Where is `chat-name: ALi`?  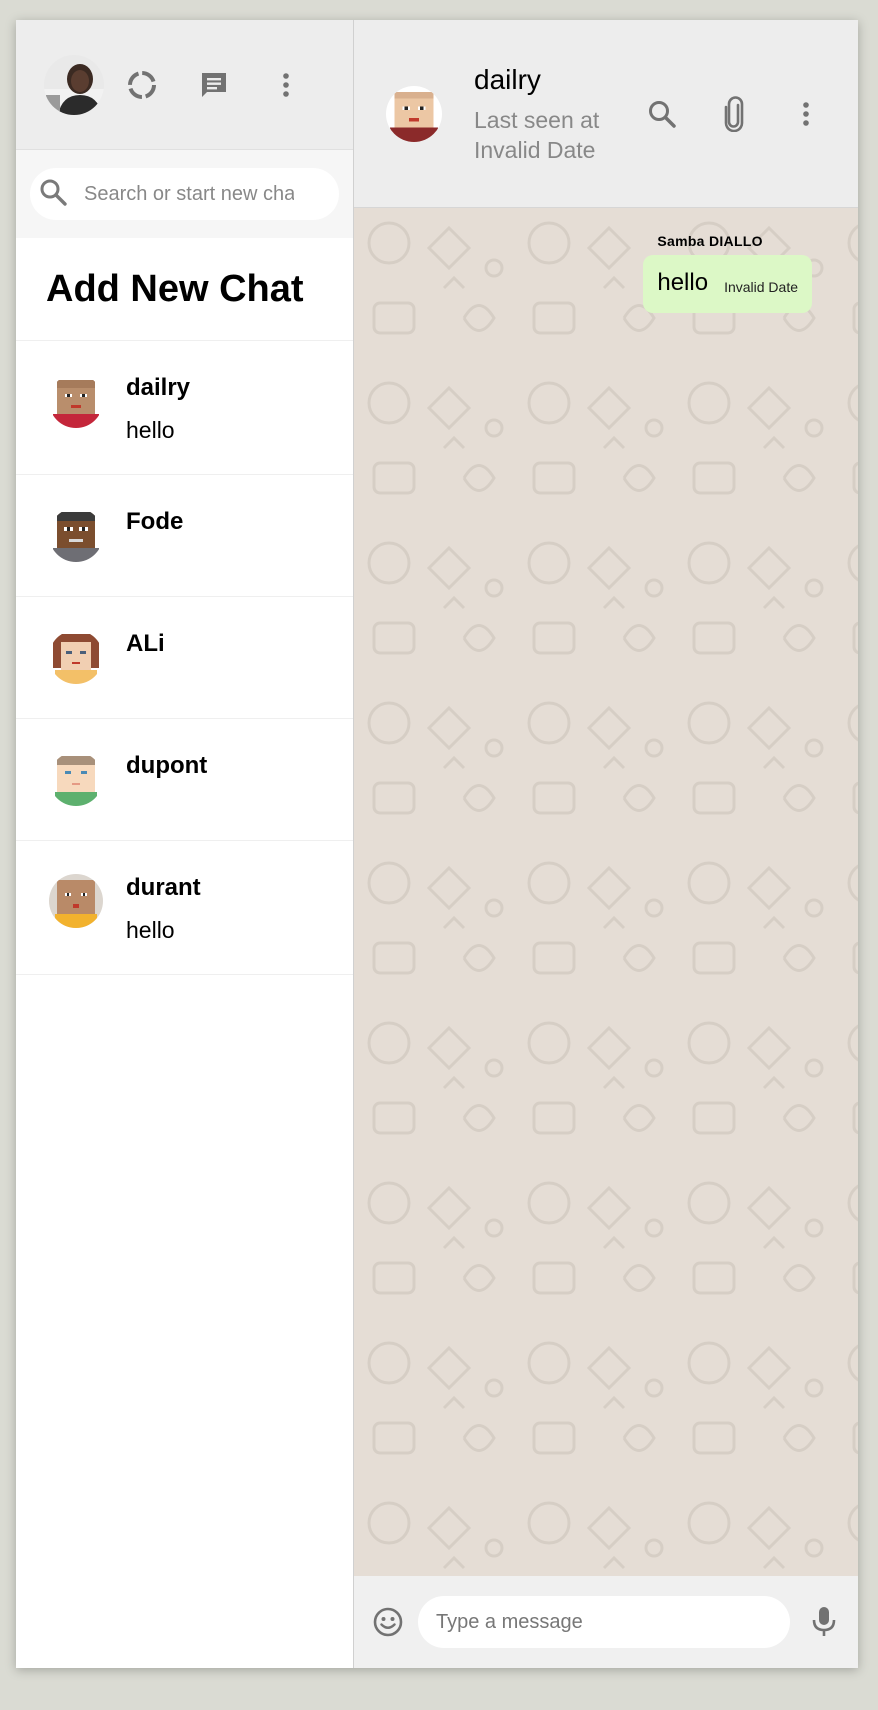
chat-name: ALi is located at coordinates (145, 643).